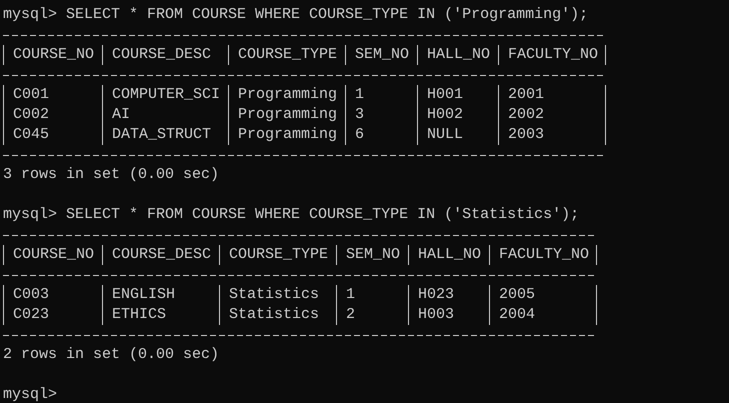 Image resolution: width=729 pixels, height=403 pixels. Describe the element at coordinates (552, 95) in the screenshot. I see `table-cell: 2001` at that location.